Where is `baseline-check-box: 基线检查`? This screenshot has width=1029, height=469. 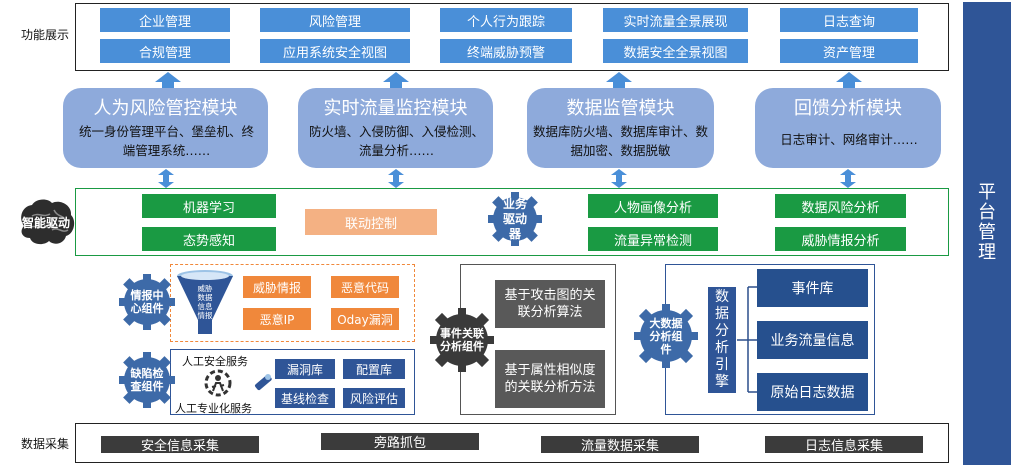
baseline-check-box: 基线检查 is located at coordinates (305, 398).